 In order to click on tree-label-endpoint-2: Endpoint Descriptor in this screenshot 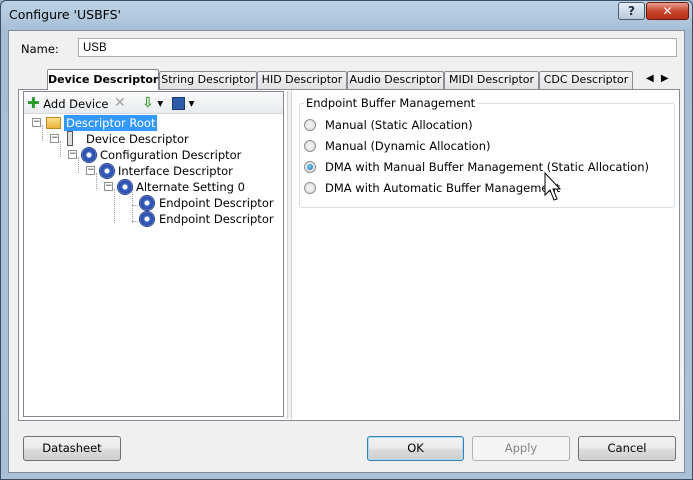, I will do `click(216, 219)`.